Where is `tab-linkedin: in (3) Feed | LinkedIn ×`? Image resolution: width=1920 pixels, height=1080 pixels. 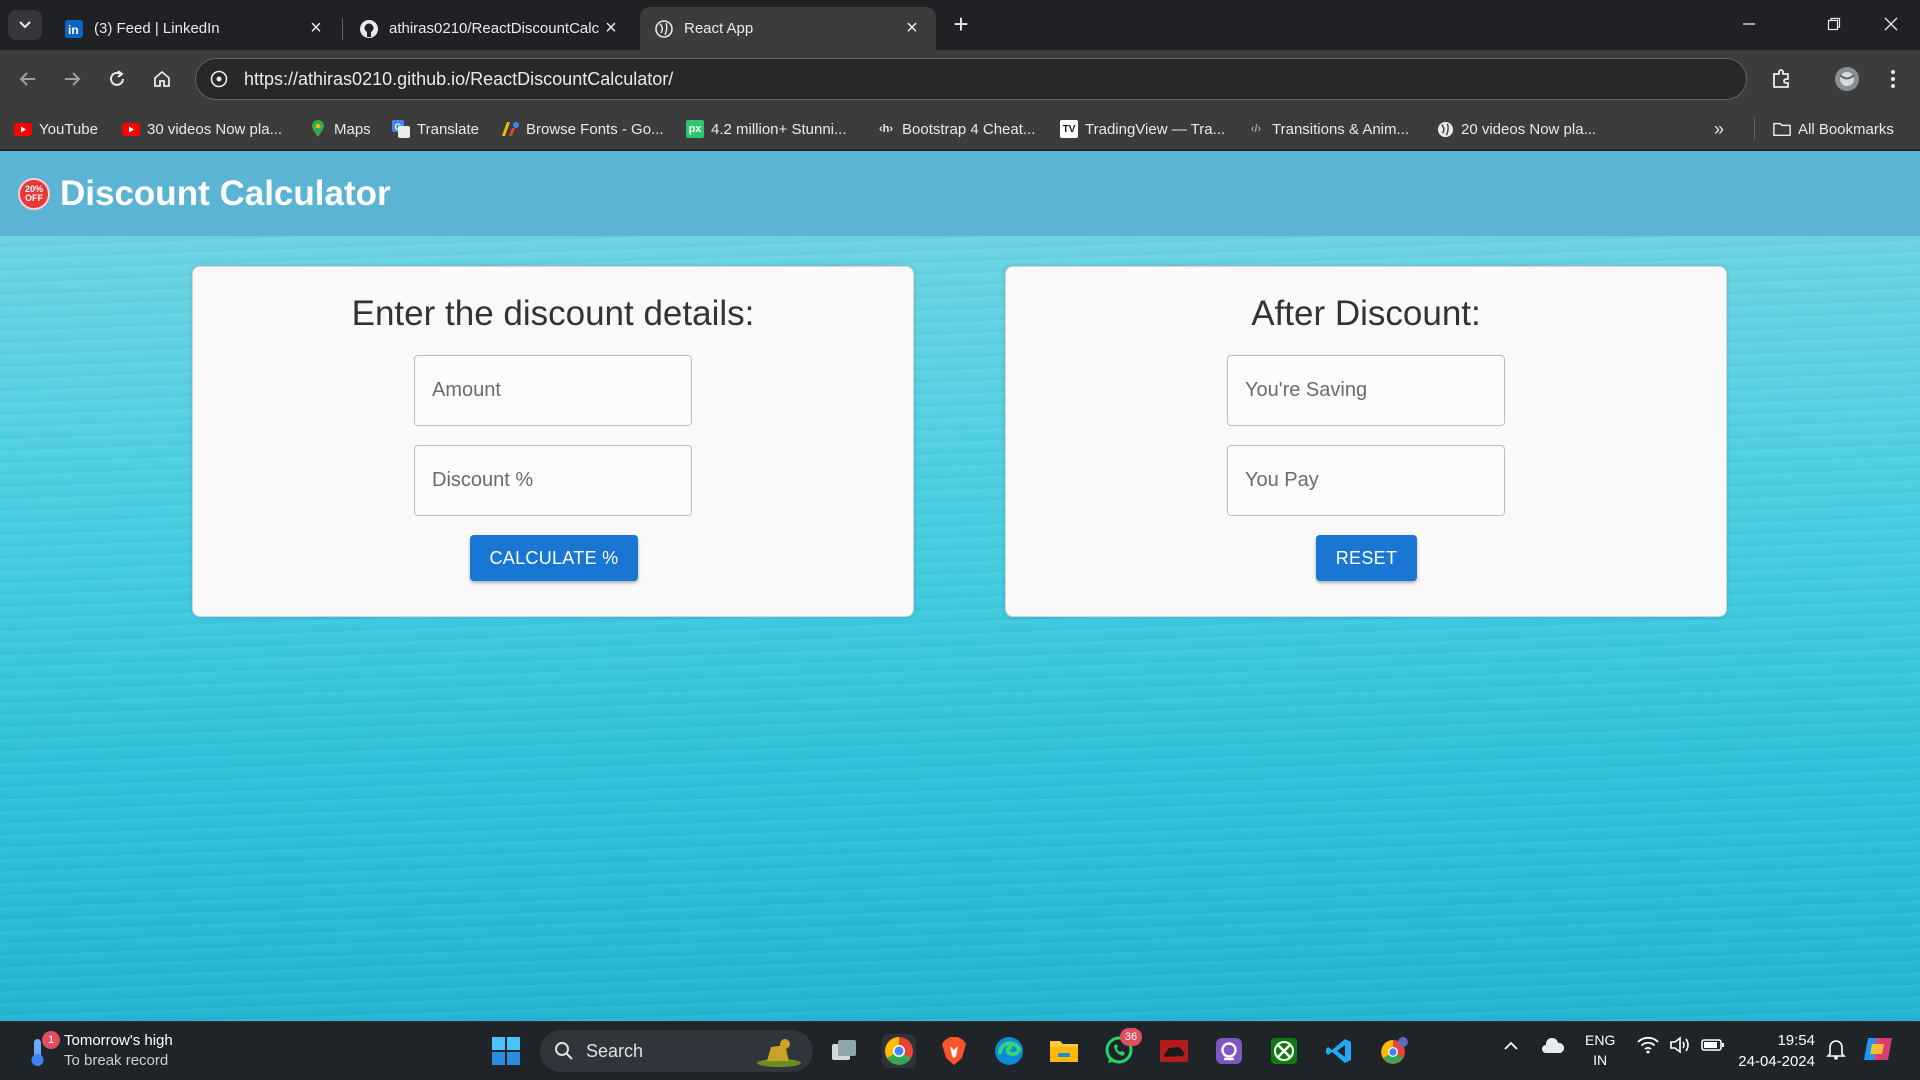 tab-linkedin: in (3) Feed | LinkedIn × is located at coordinates (195, 28).